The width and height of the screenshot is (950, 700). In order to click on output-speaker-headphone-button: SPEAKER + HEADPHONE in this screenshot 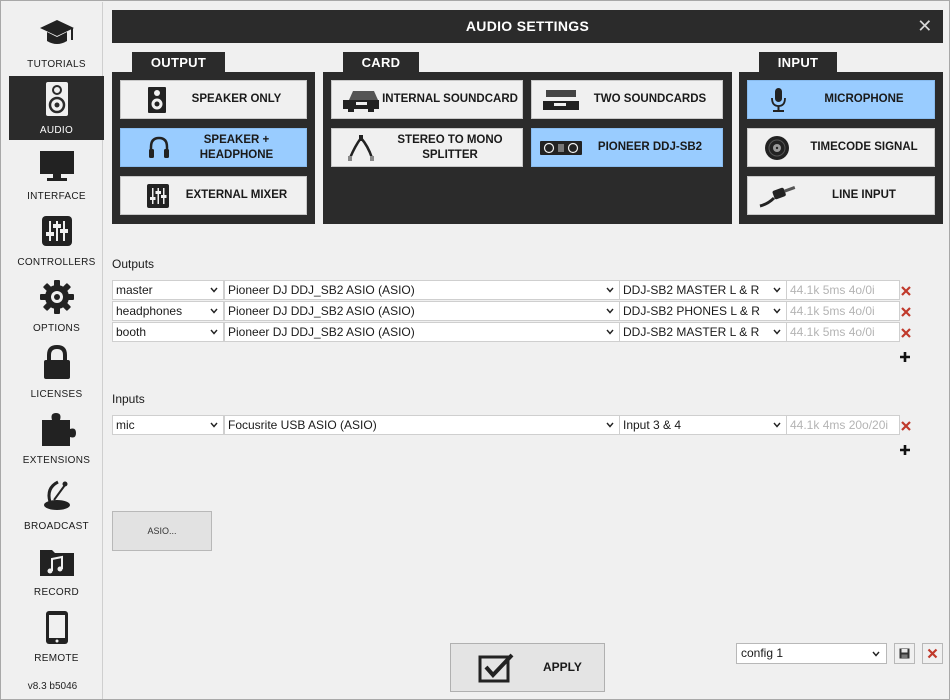, I will do `click(213, 147)`.